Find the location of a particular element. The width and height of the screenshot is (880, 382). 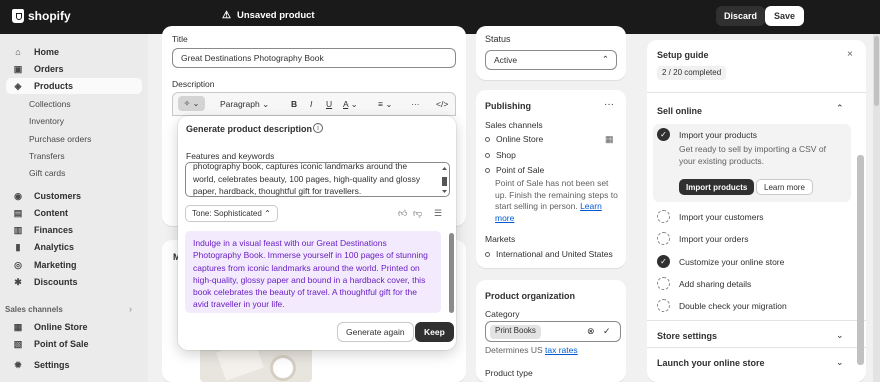

sidebar-sub-inventory: Inventory is located at coordinates (46, 121).